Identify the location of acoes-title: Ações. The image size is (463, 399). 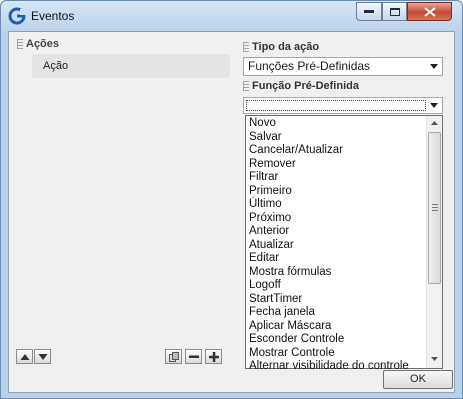
(43, 44).